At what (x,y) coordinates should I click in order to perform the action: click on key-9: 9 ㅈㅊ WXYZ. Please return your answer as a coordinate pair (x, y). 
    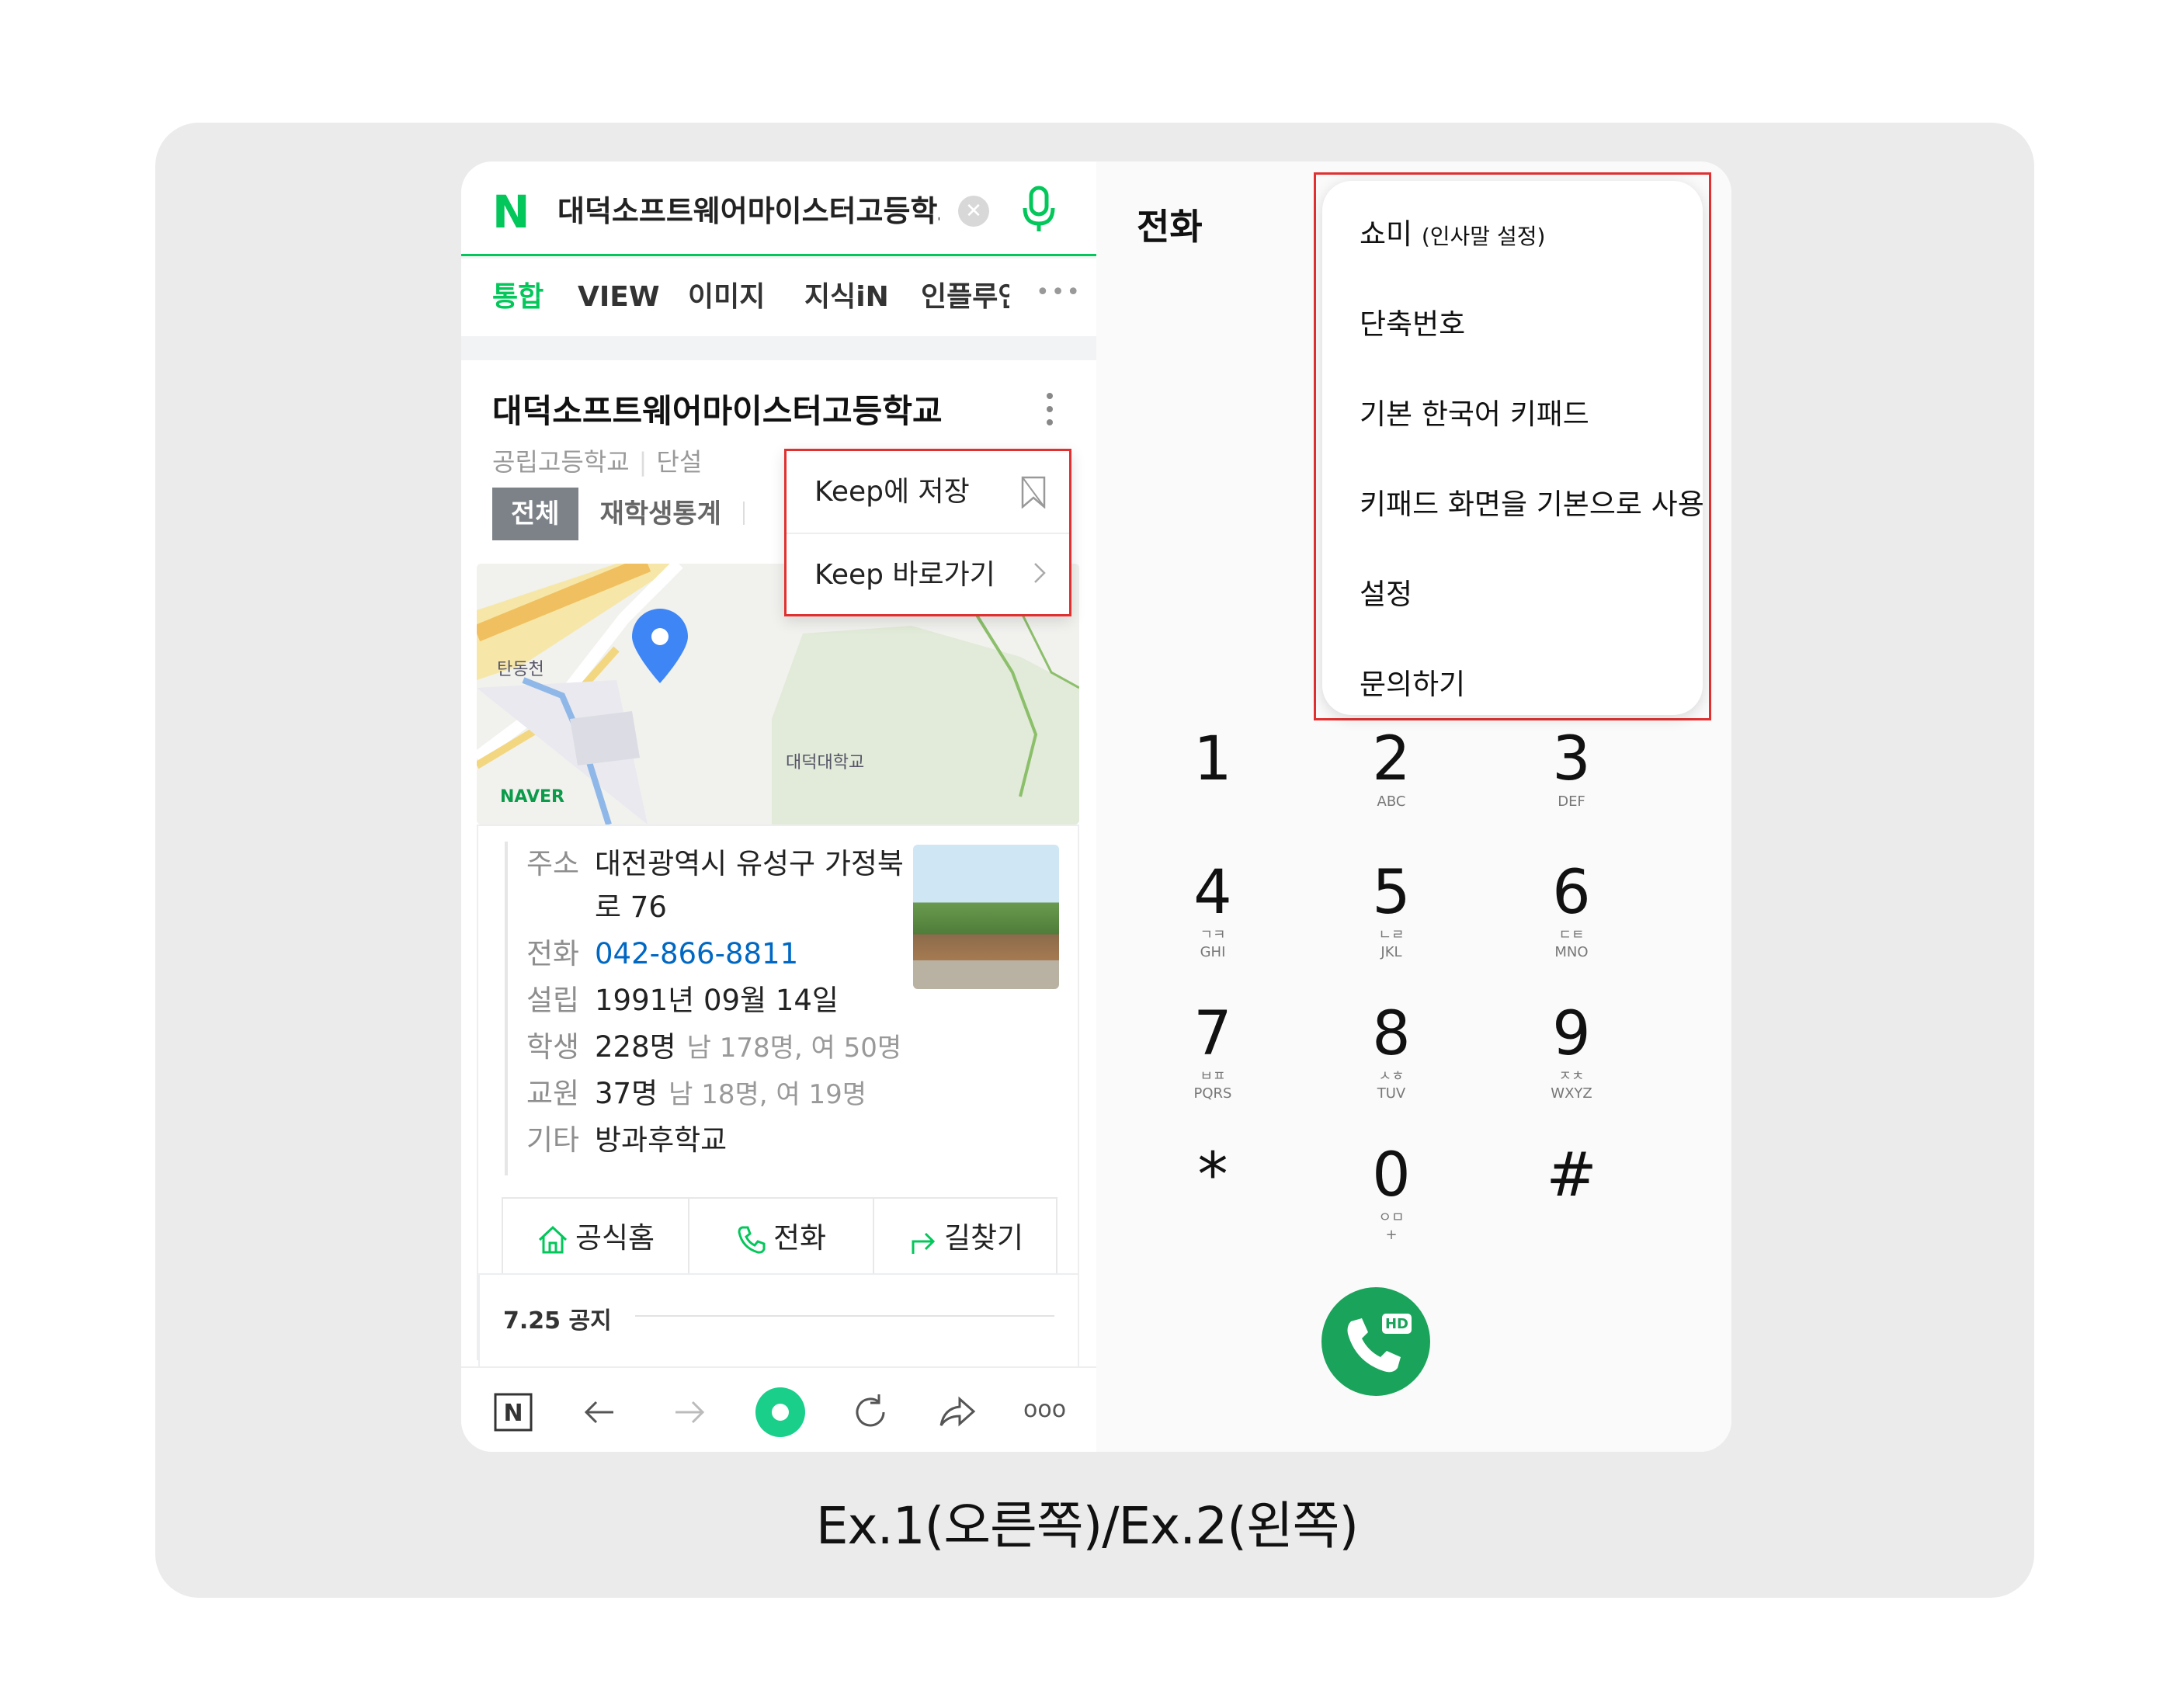
    Looking at the image, I should click on (1572, 1051).